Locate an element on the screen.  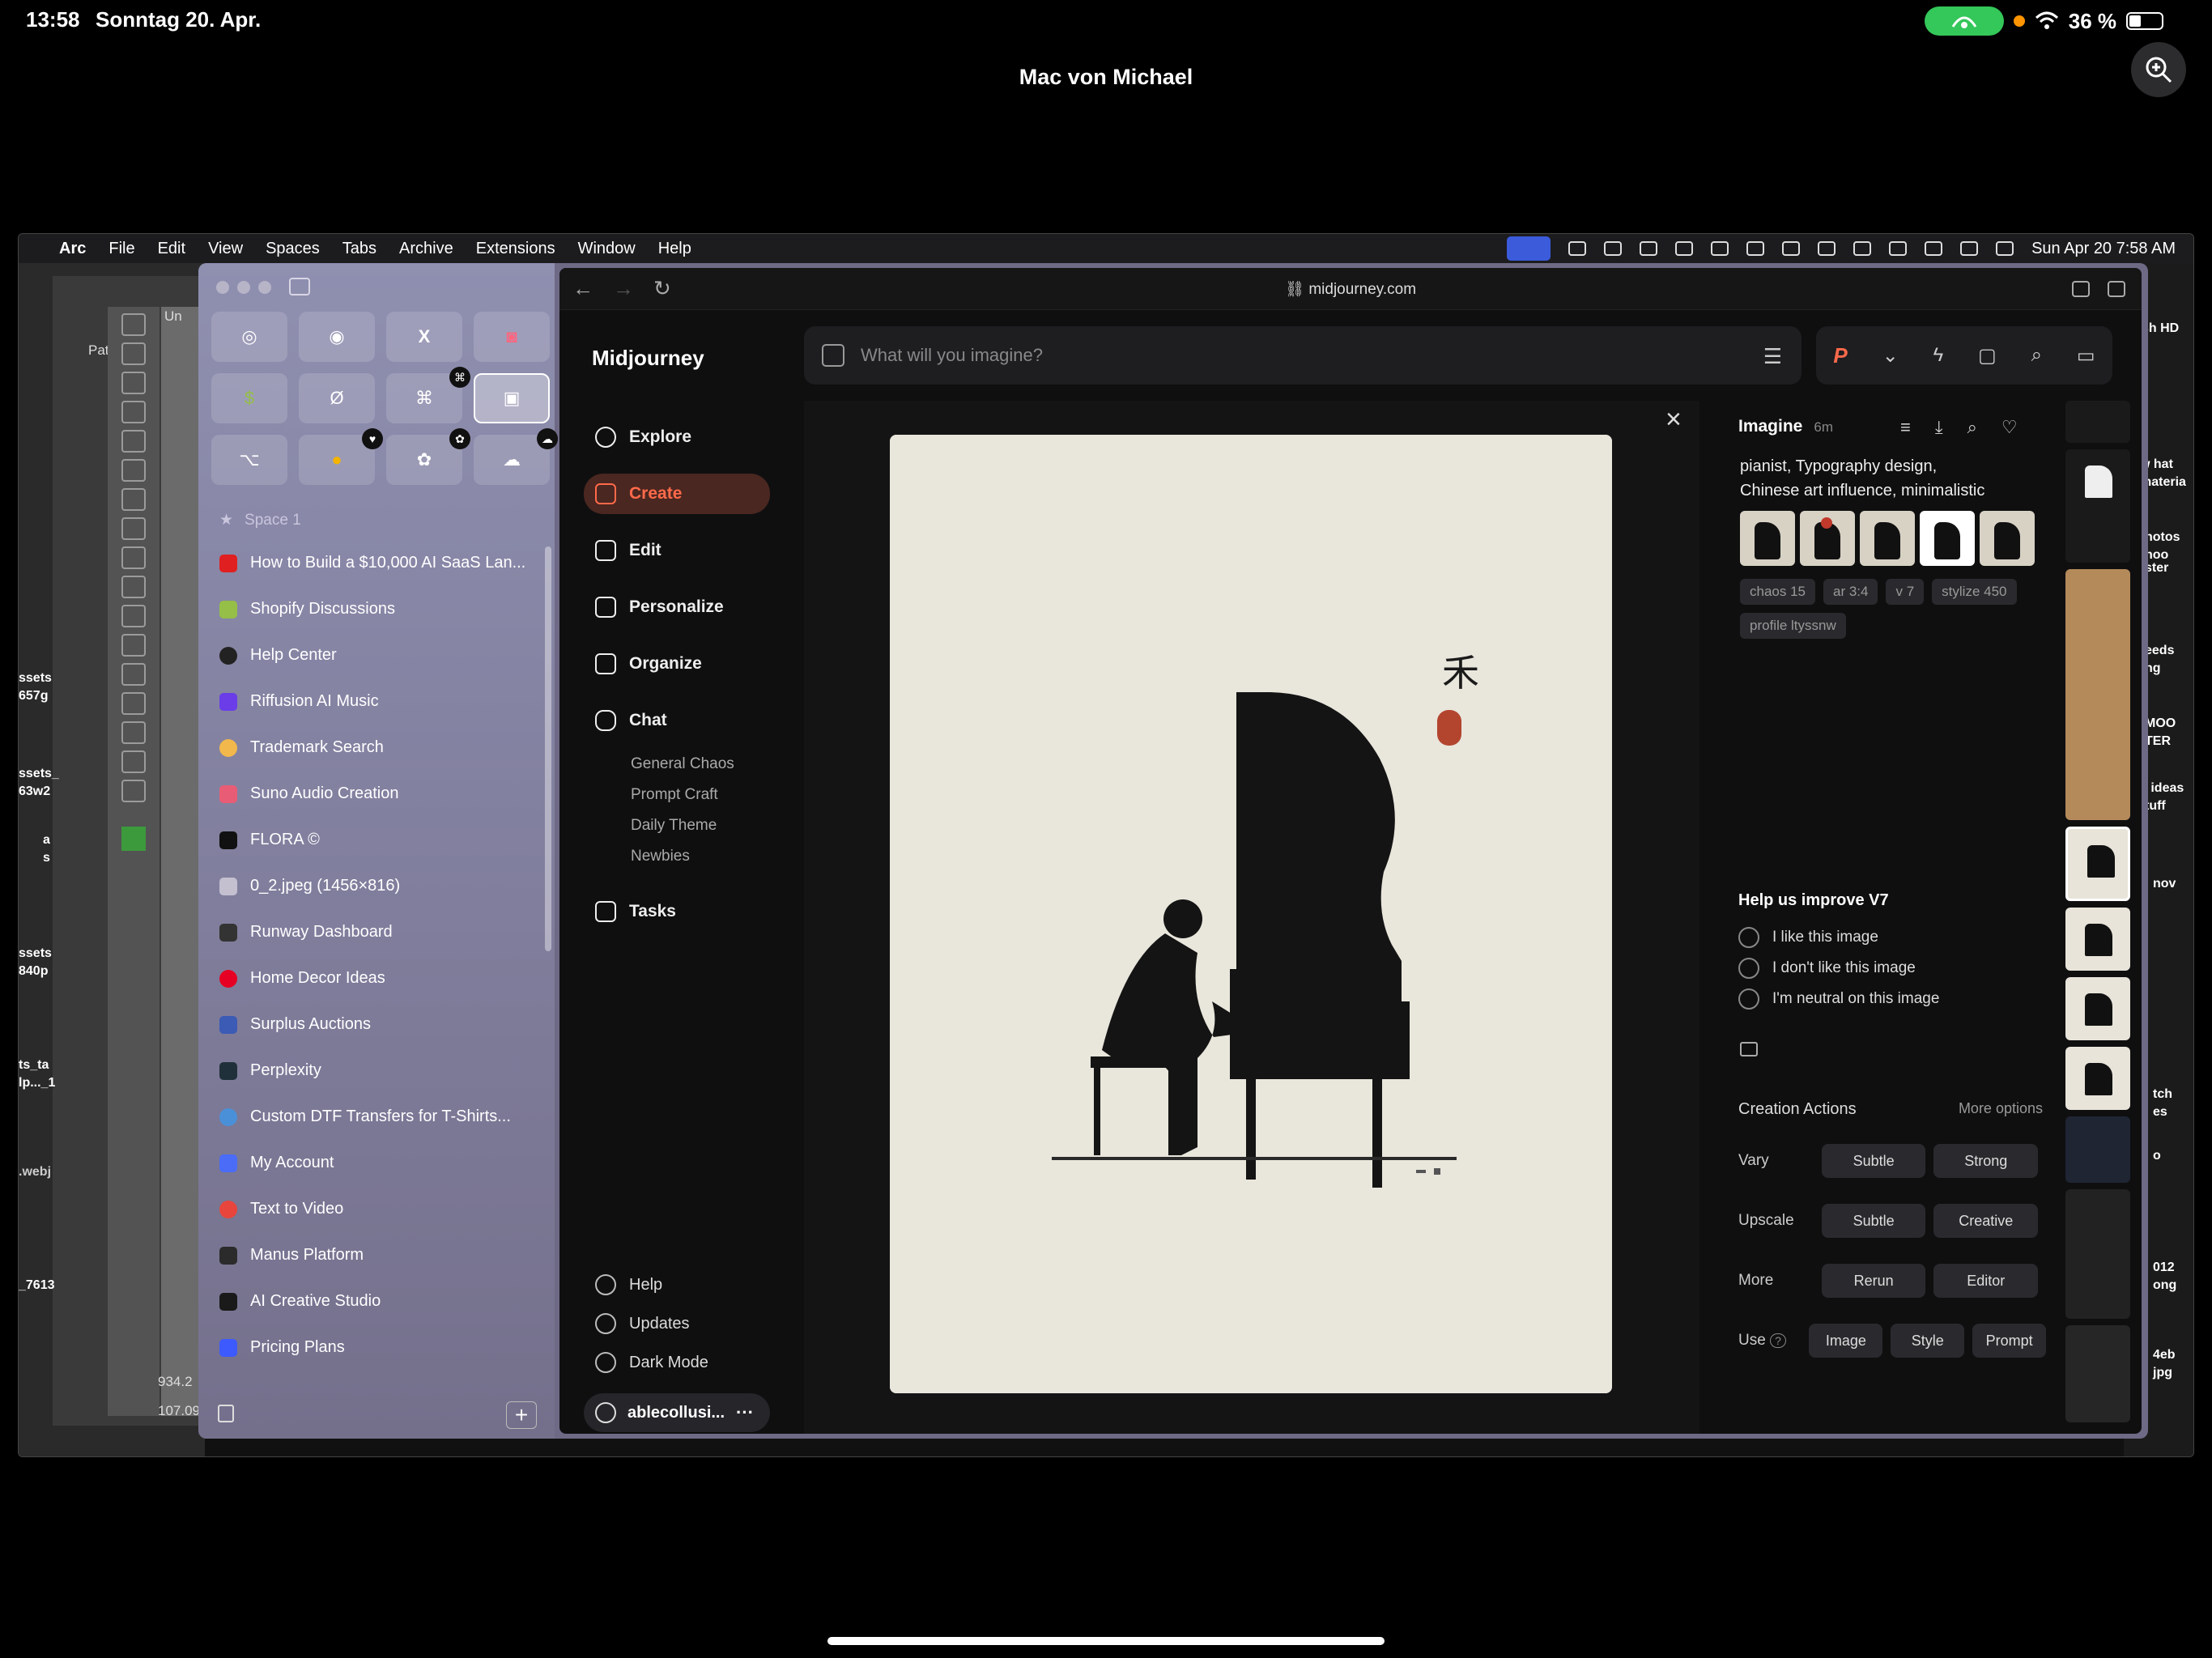
menu-app: Arc is located at coordinates (73, 249).